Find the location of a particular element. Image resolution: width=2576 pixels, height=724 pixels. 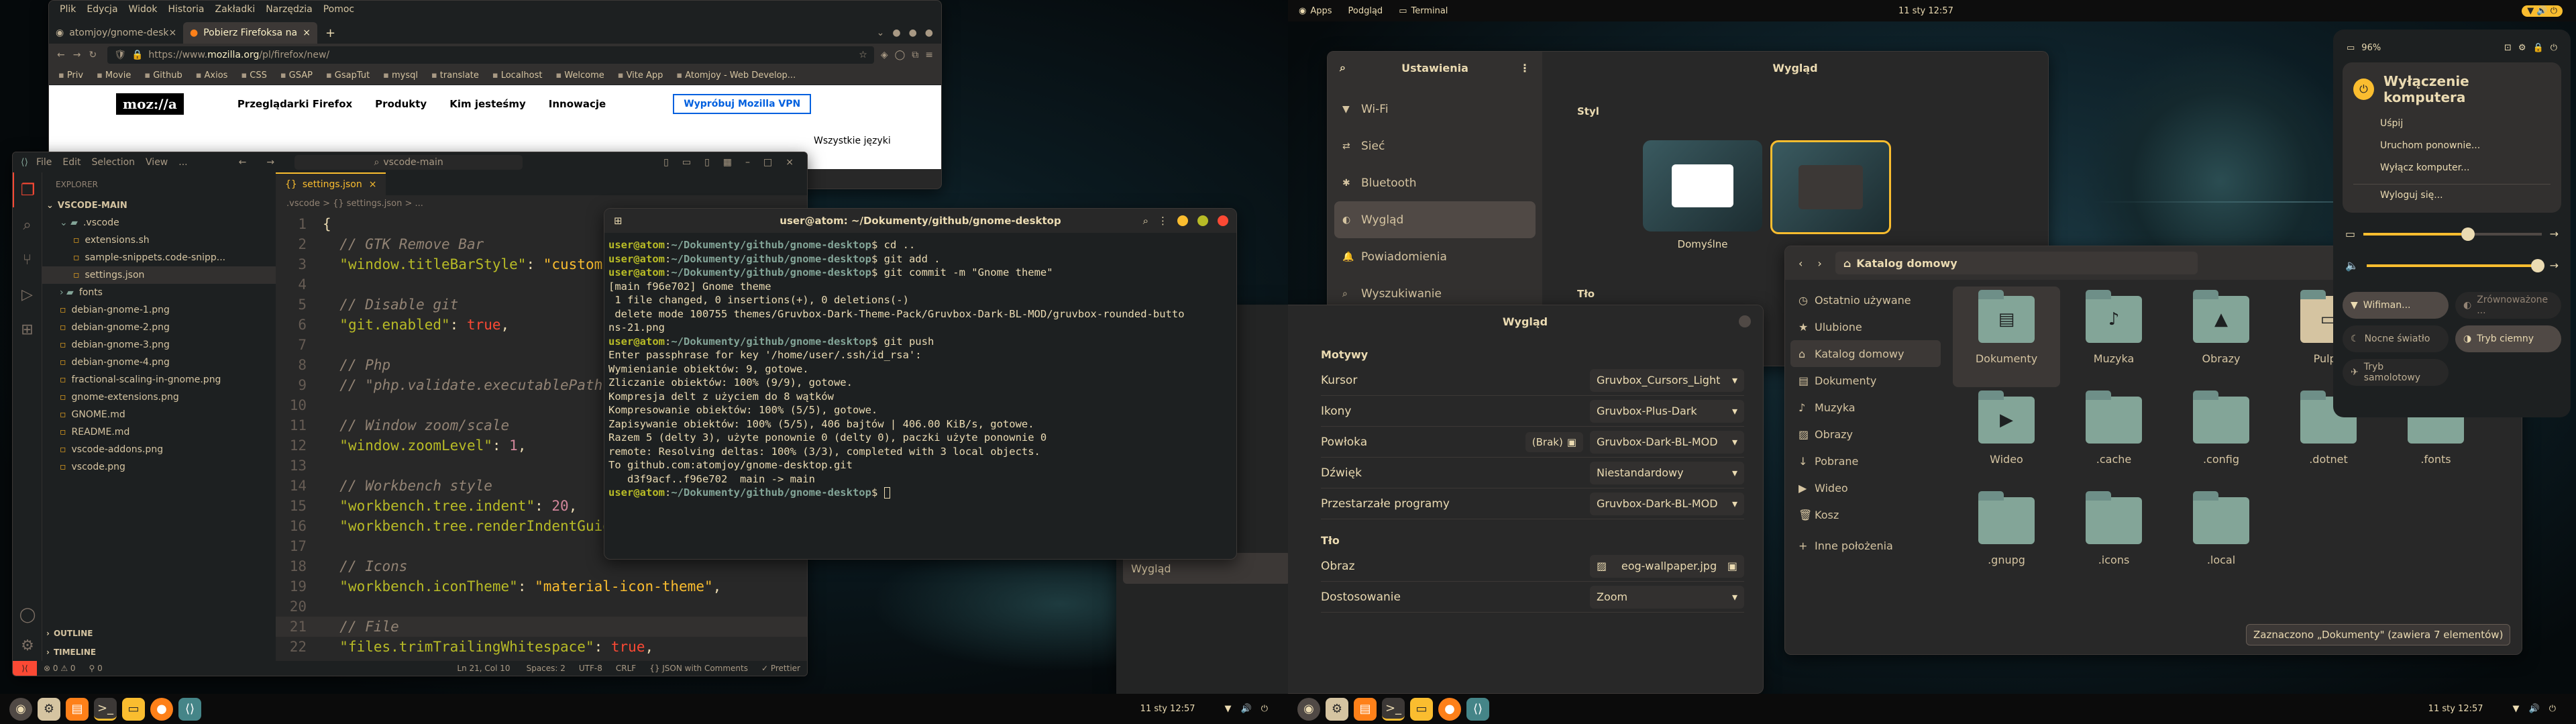

wifi-icon: ▼ is located at coordinates (1228, 709).